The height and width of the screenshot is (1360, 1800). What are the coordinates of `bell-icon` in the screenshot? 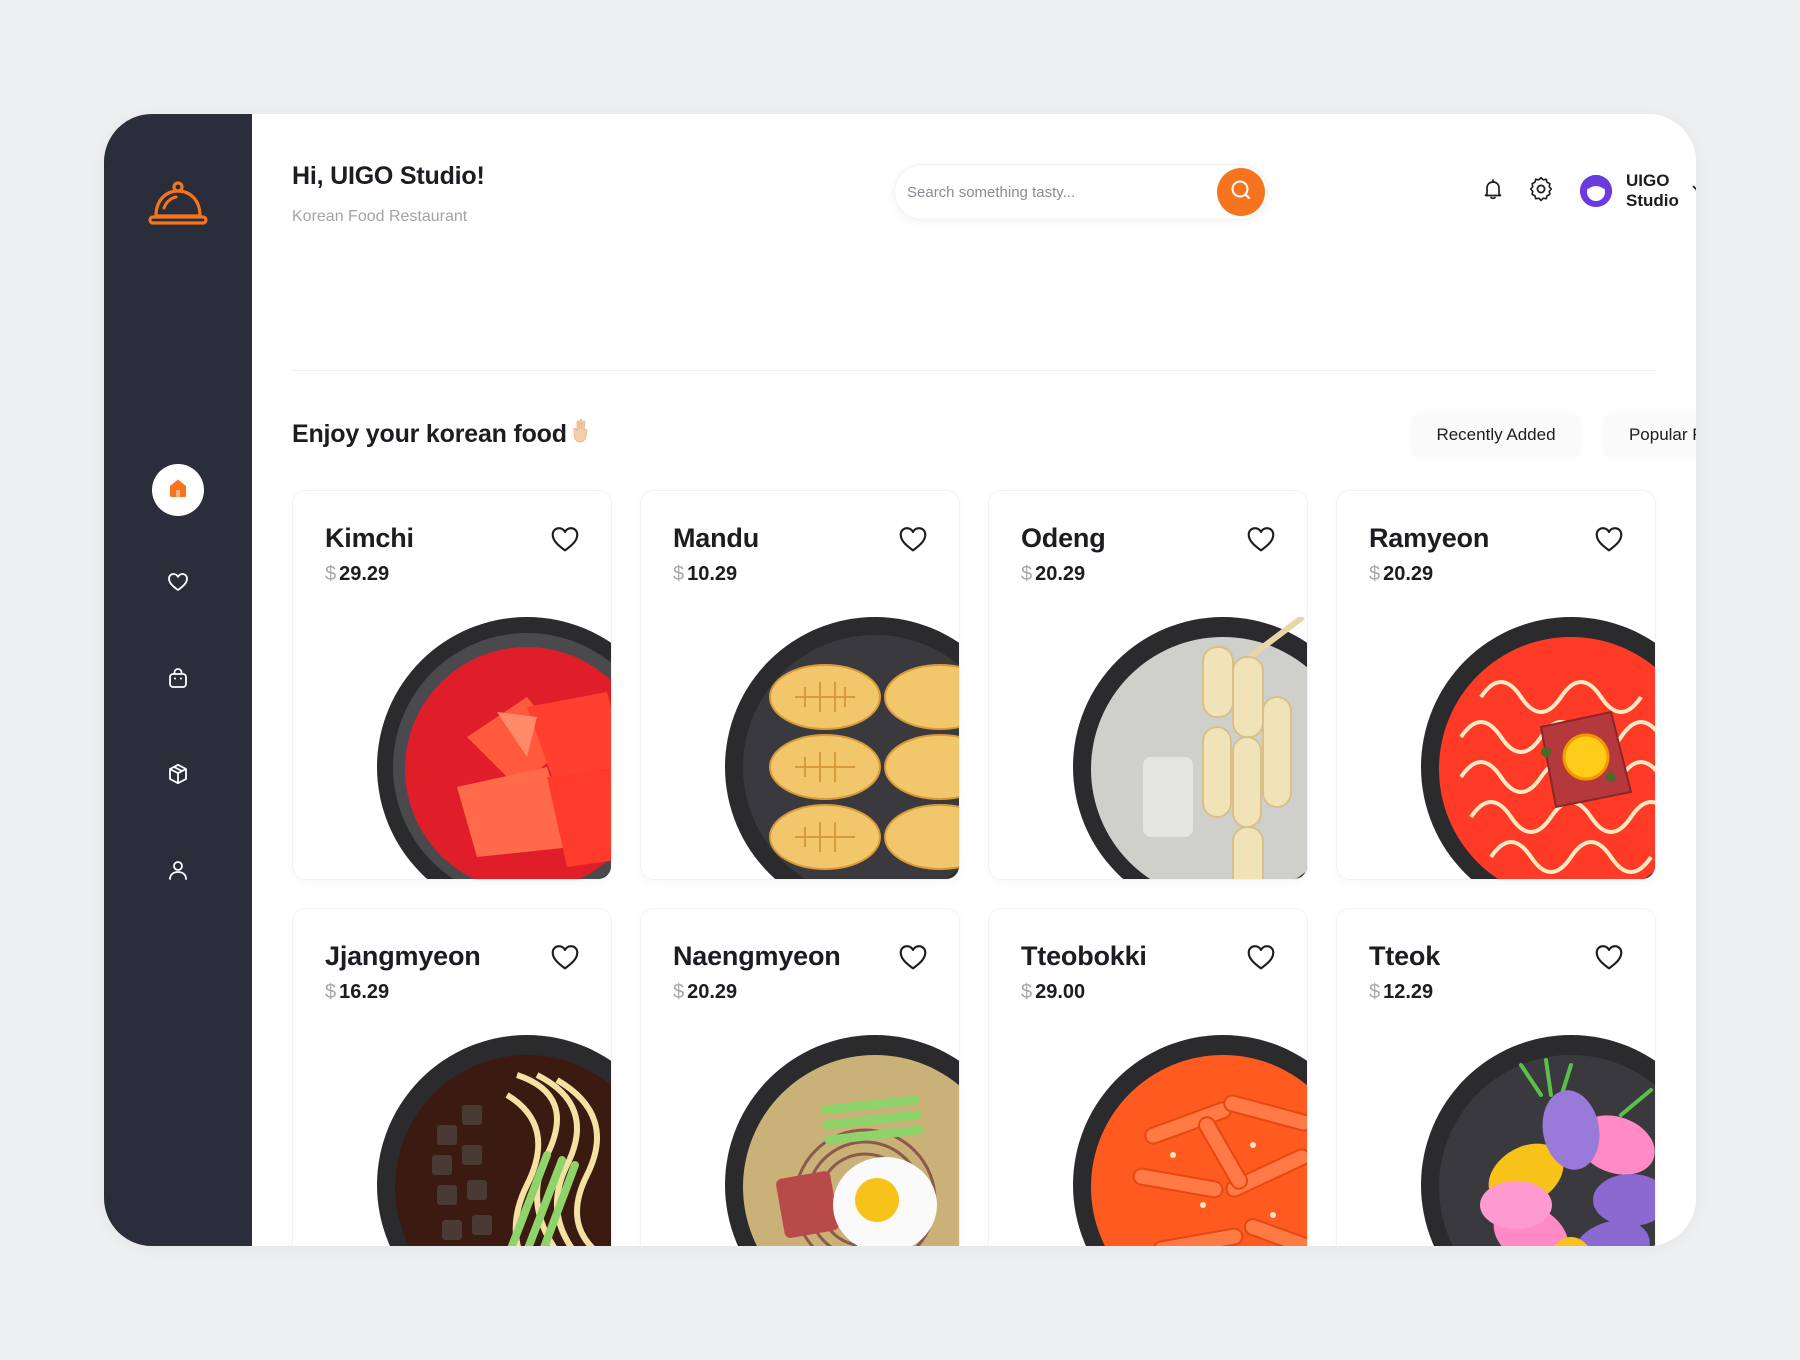 It's located at (1493, 191).